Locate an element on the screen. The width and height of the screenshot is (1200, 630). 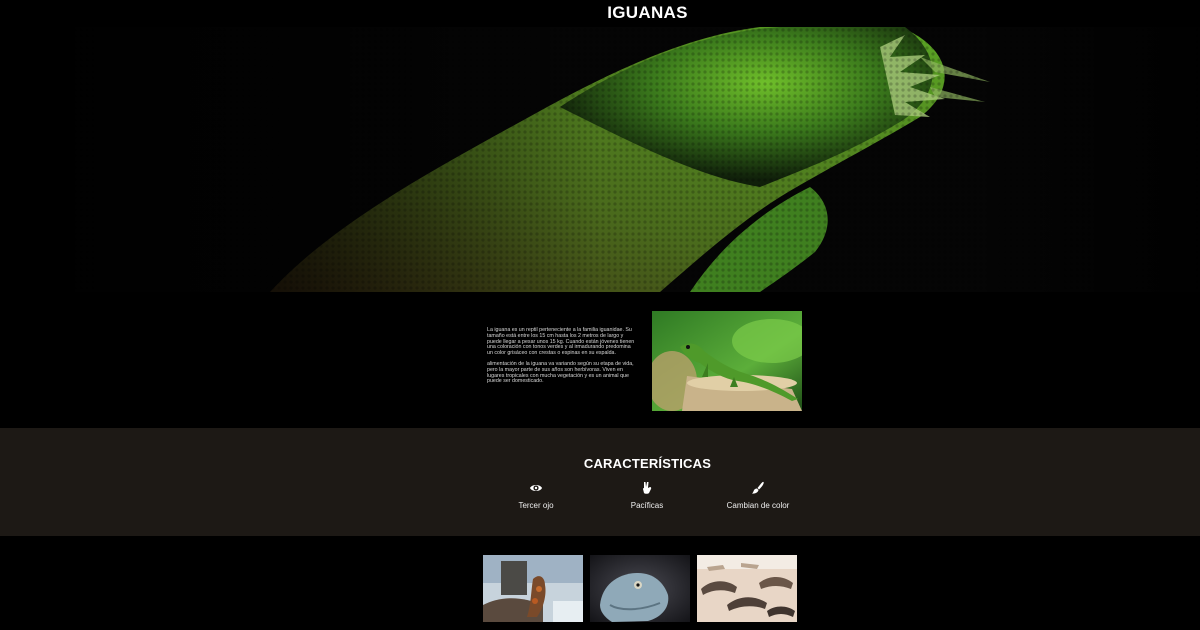
gallery-photo-iguana-group is located at coordinates (747, 588).